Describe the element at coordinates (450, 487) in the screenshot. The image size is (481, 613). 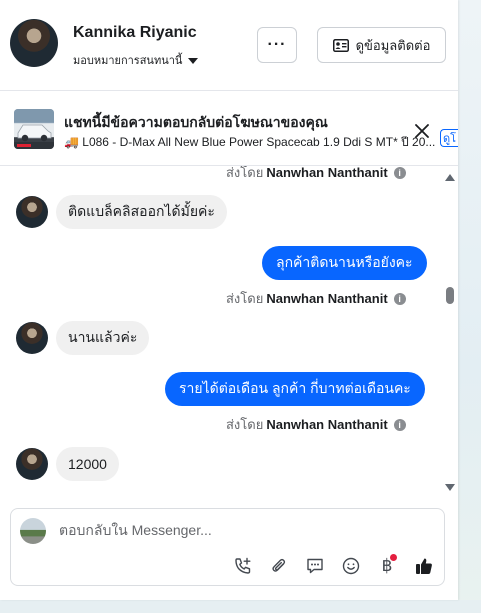
I see `scroll-down-arrow` at that location.